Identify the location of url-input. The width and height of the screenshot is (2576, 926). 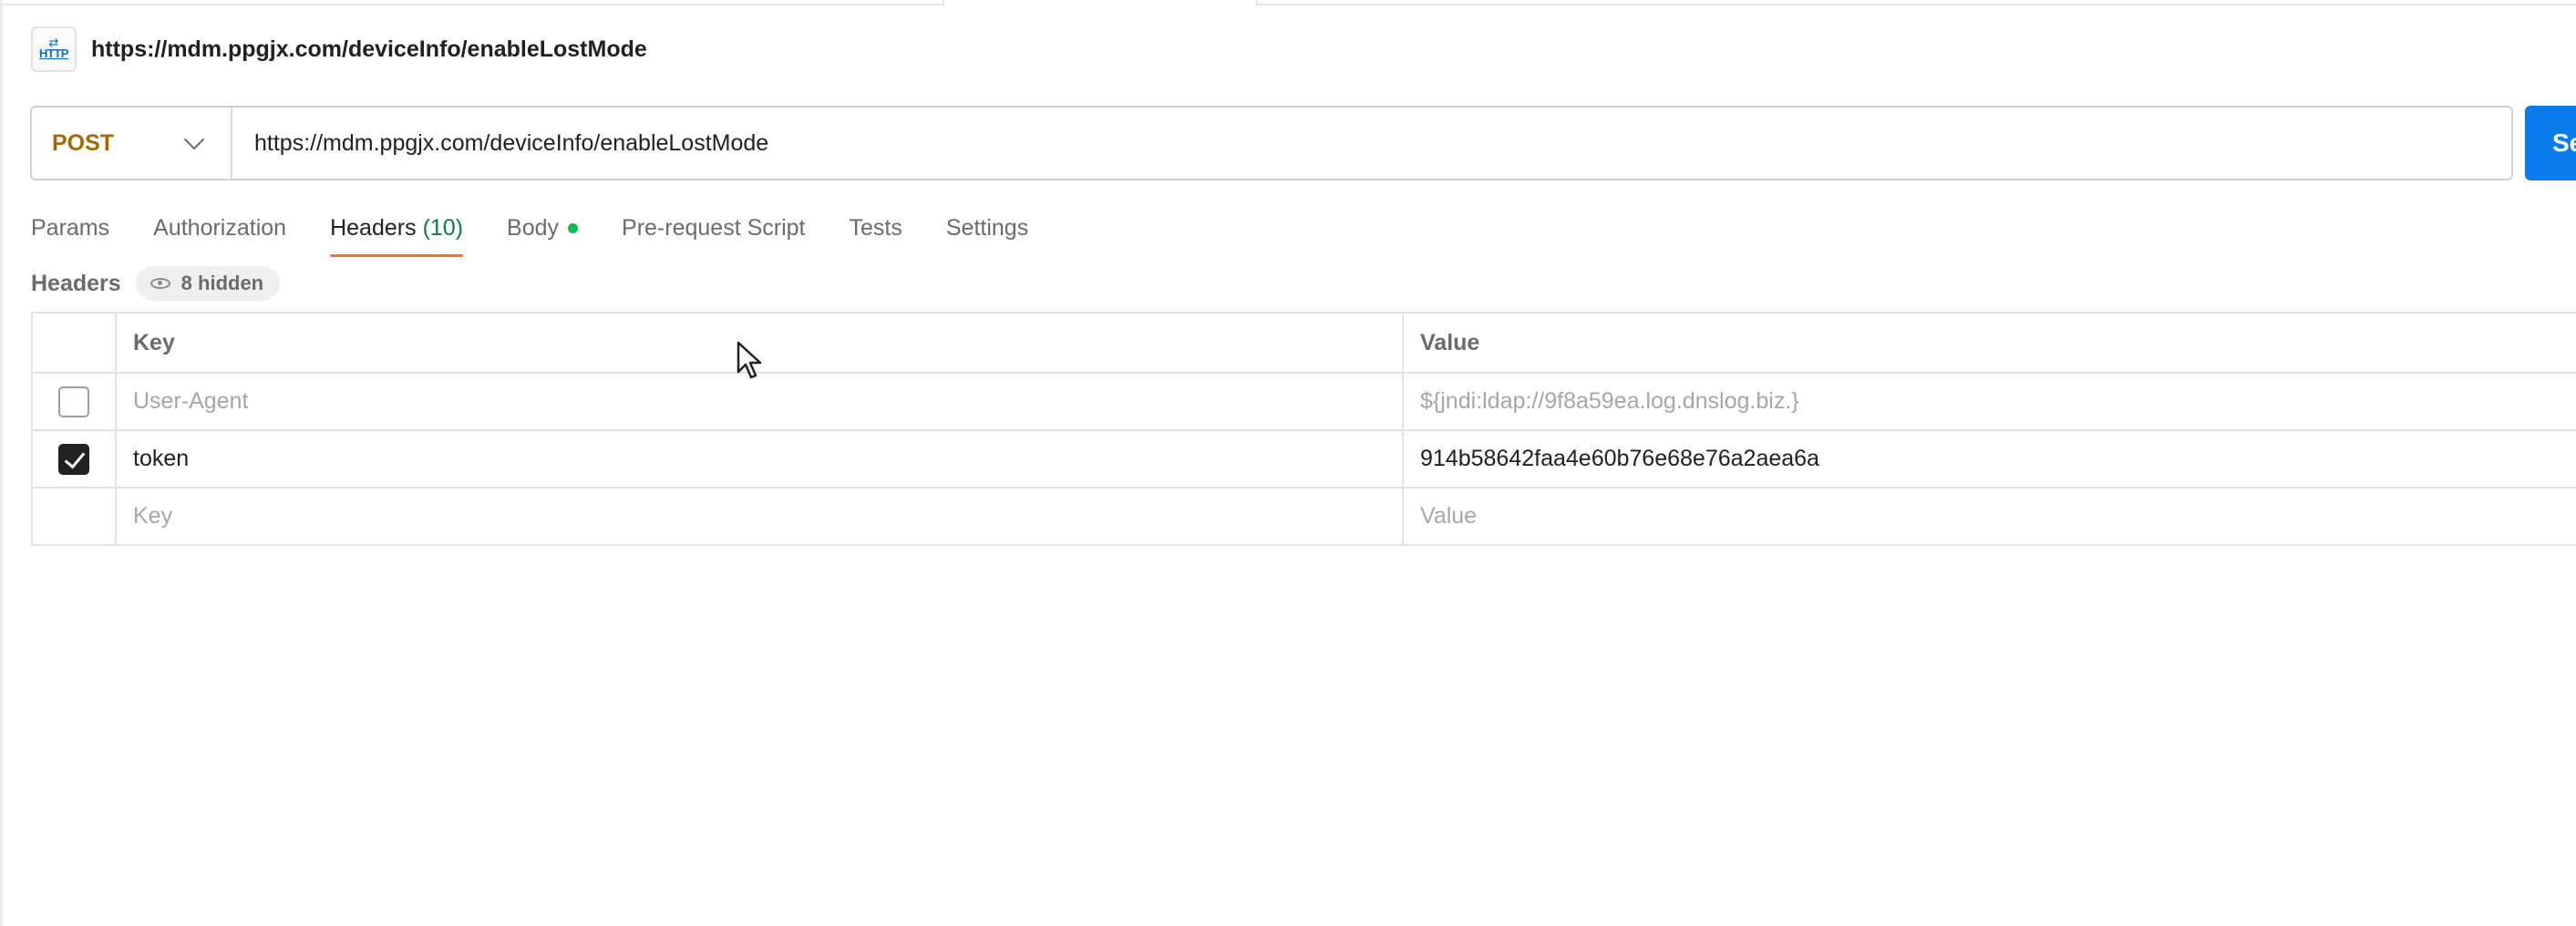
(1371, 143).